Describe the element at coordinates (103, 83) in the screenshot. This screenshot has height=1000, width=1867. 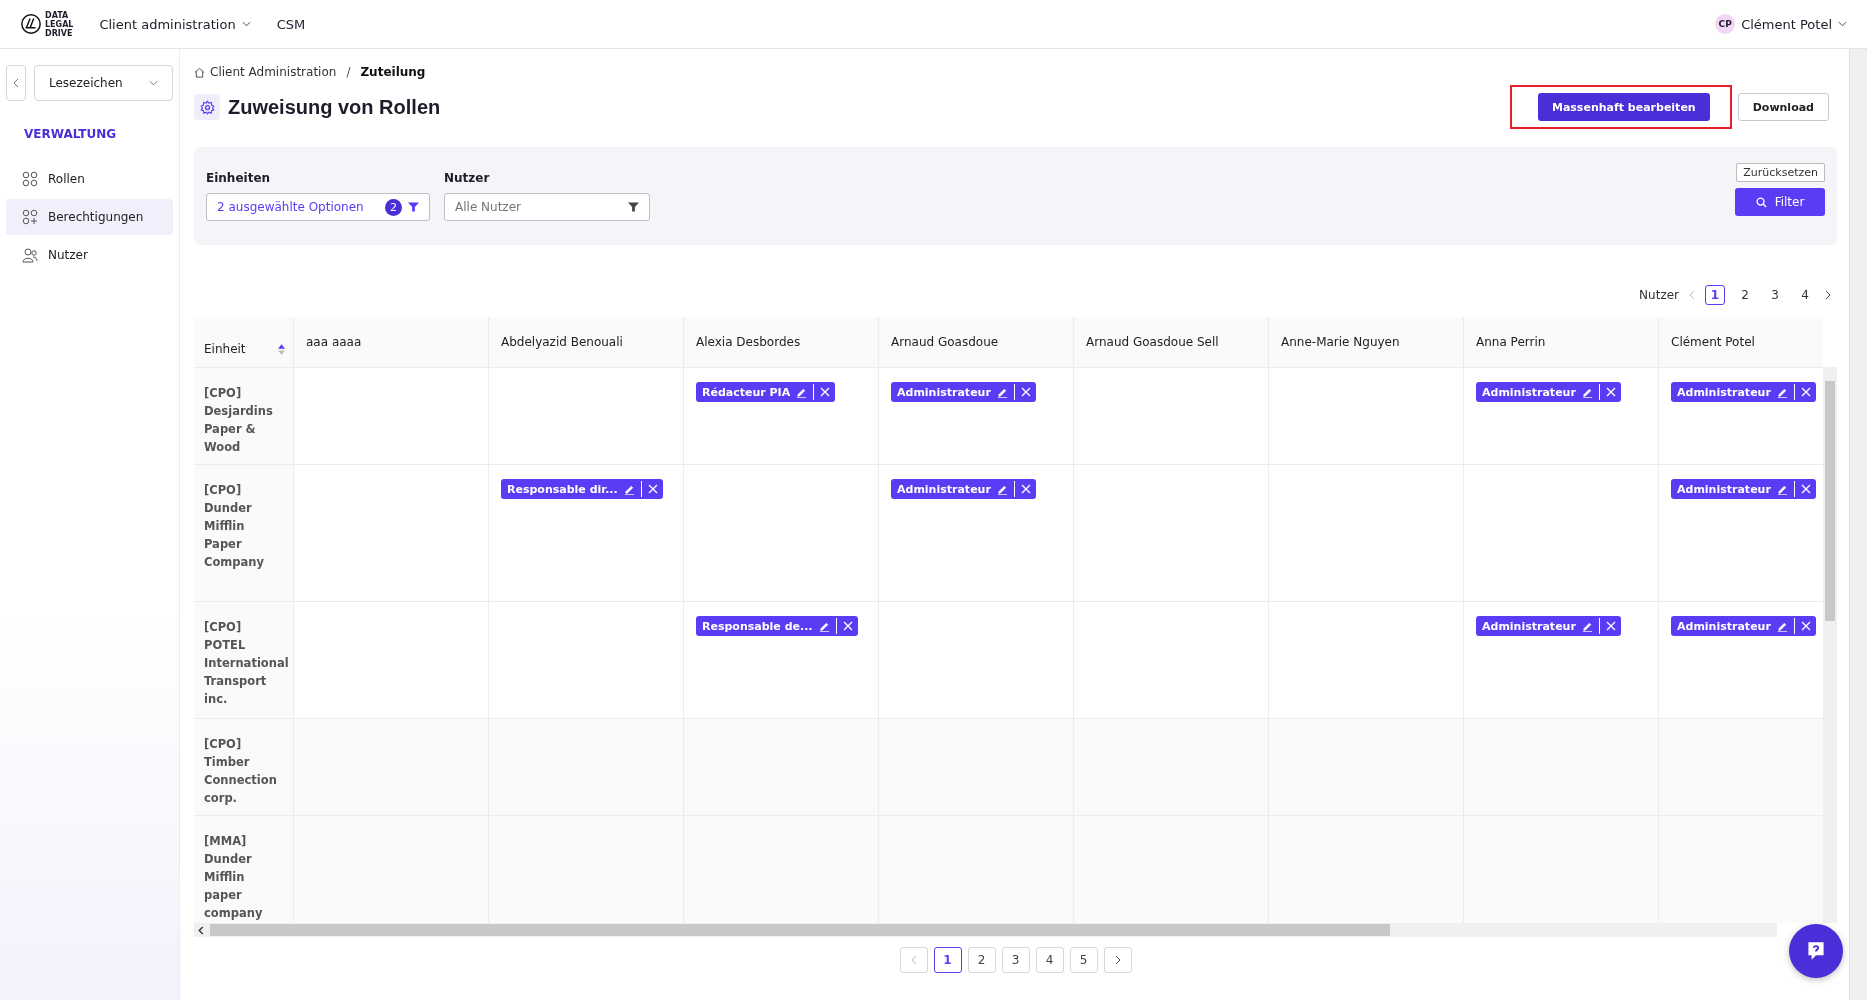
I see `bookmark-dropdown: Lesezeichen` at that location.